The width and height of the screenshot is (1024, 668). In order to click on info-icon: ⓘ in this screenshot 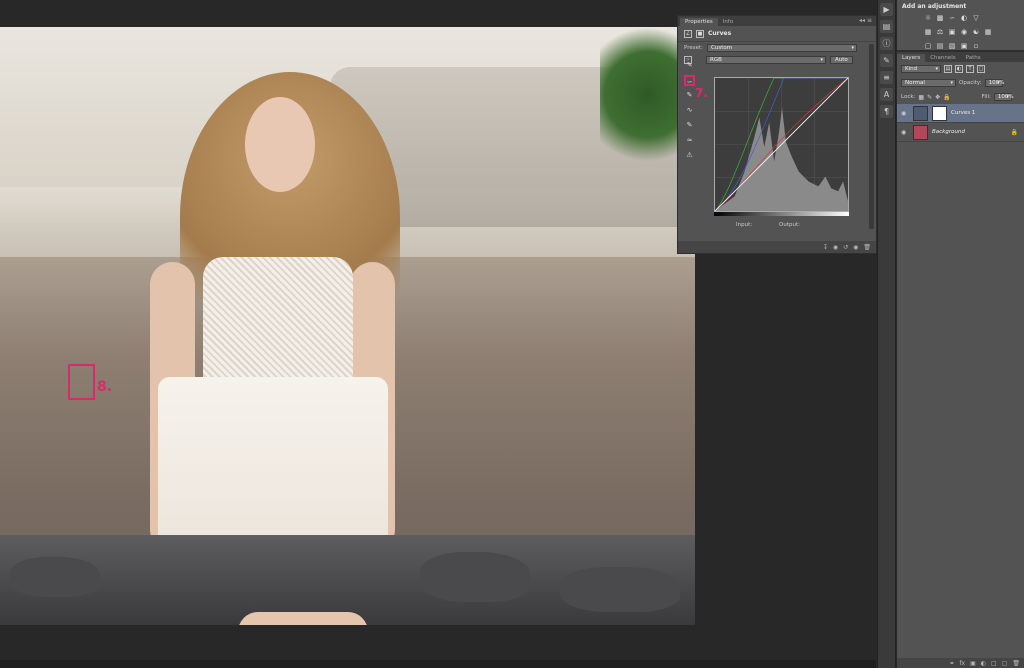, I will do `click(886, 43)`.